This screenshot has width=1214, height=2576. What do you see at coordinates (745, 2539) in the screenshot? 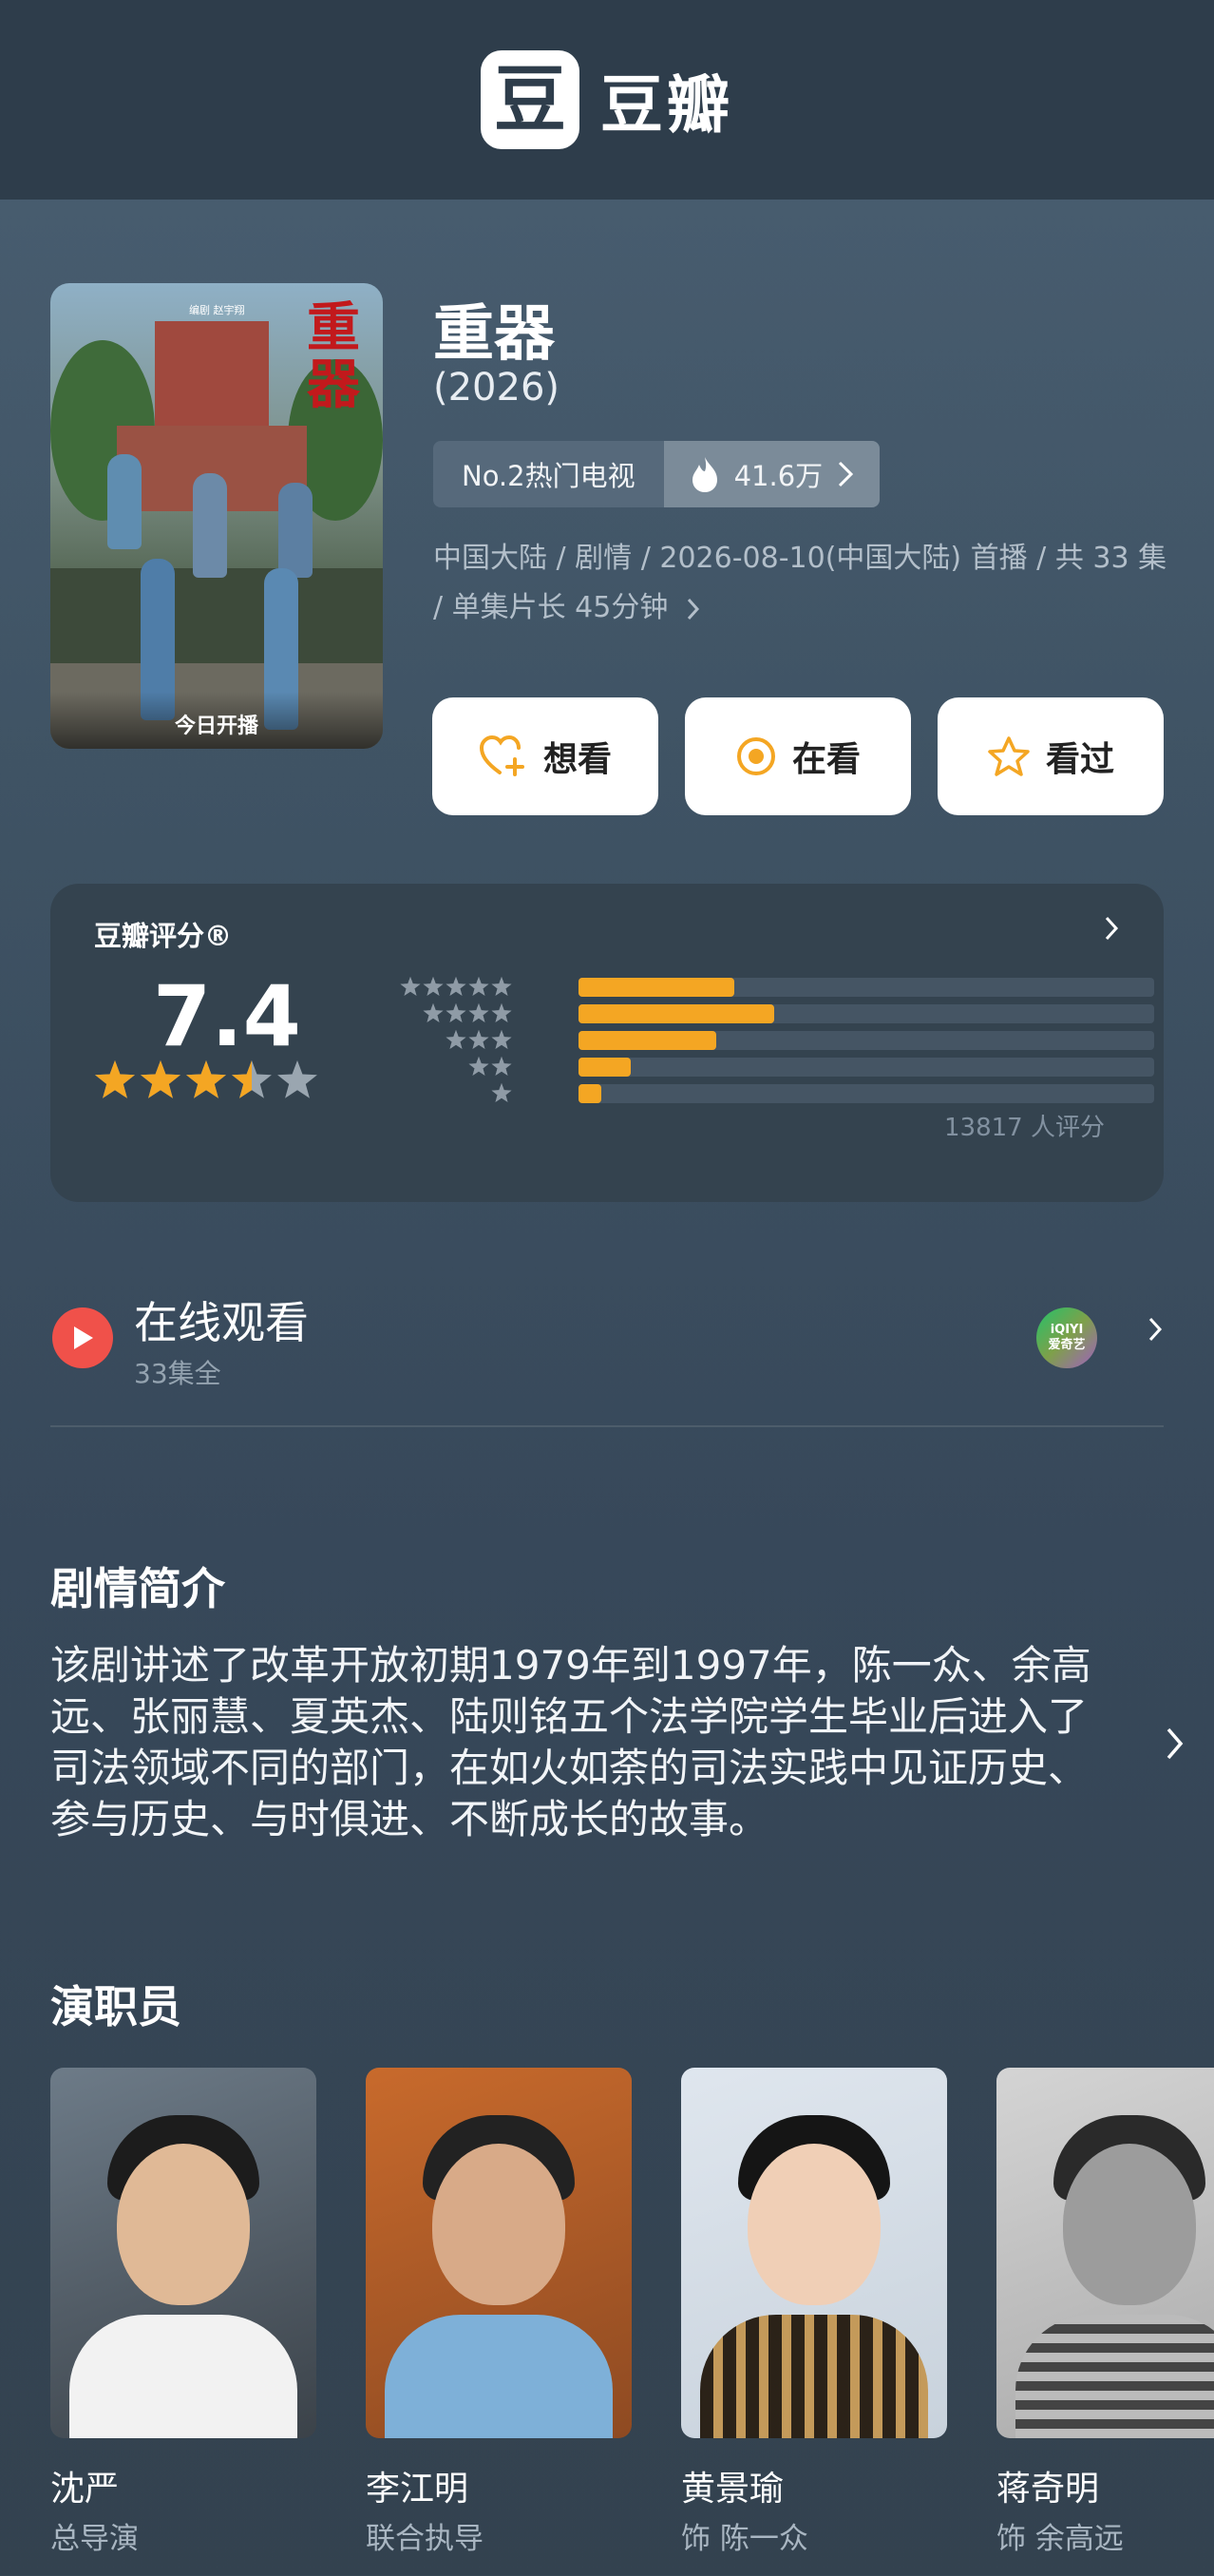
I see `cast-role: 饰 陈一众` at bounding box center [745, 2539].